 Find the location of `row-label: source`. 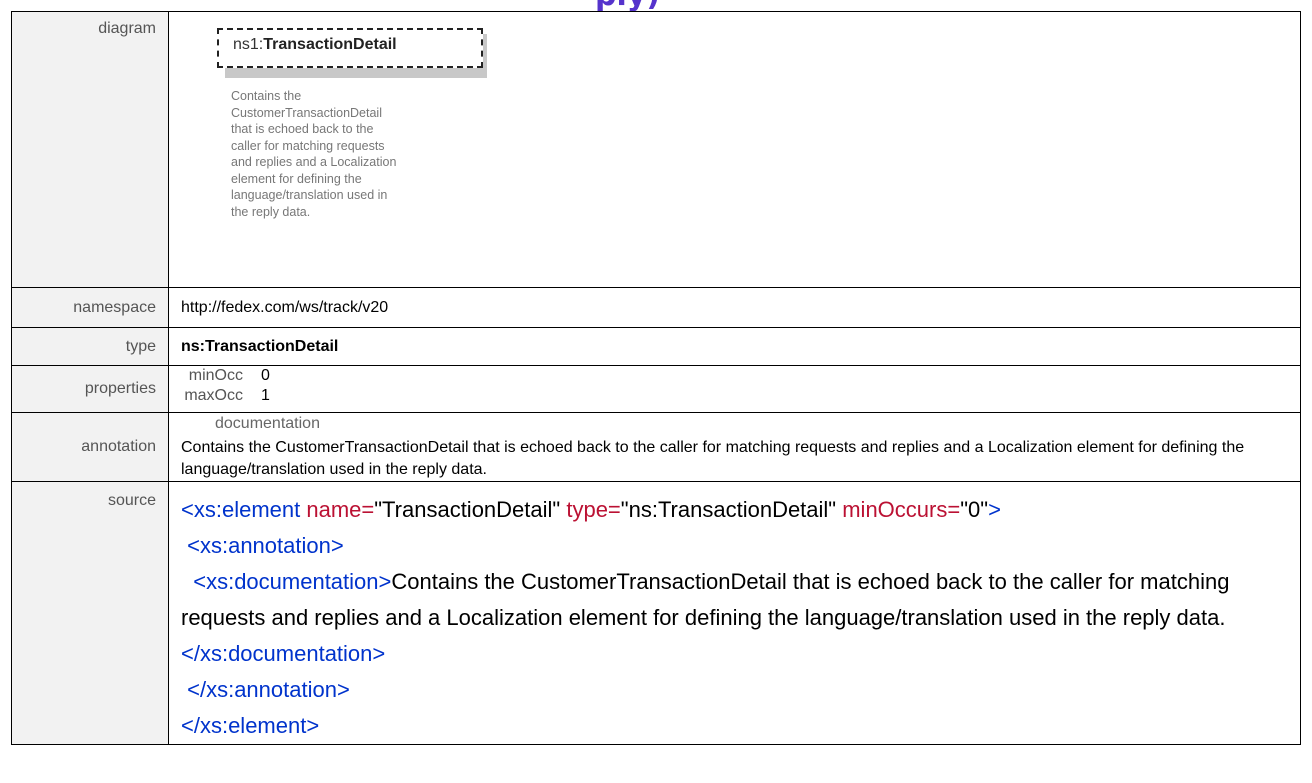

row-label: source is located at coordinates (90, 613).